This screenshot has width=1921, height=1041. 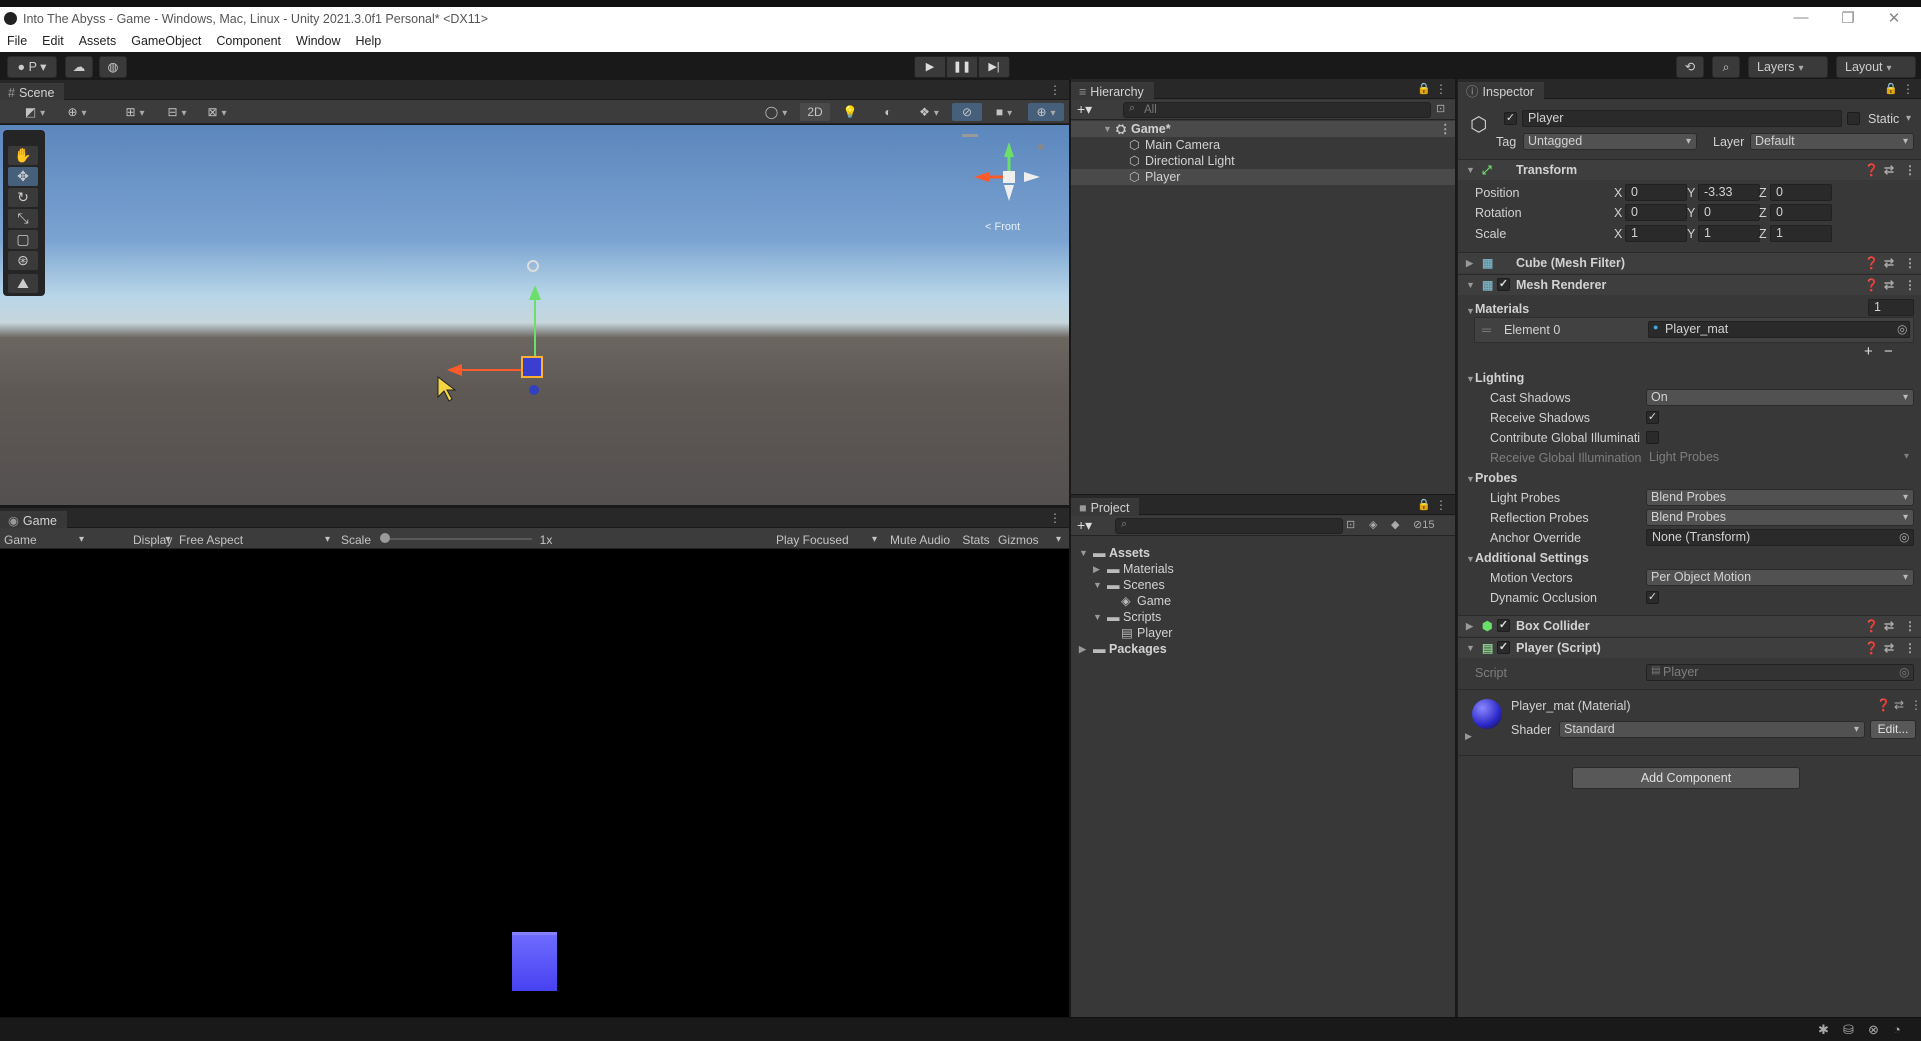 I want to click on scene-row-menu-icon: ⋮, so click(x=1445, y=129).